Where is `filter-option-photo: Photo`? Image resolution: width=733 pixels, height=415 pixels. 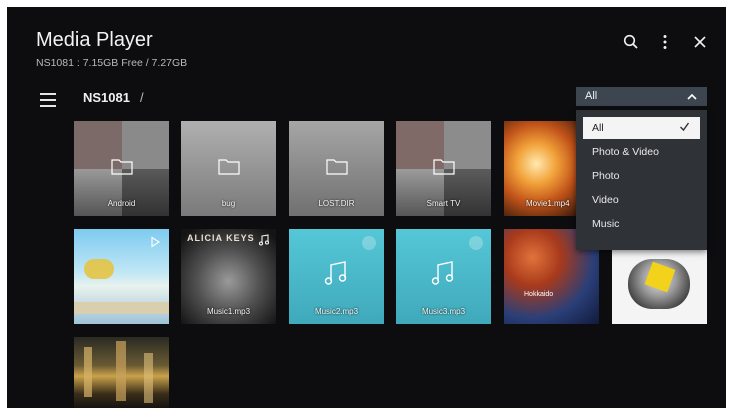
filter-option-photo: Photo is located at coordinates (641, 176).